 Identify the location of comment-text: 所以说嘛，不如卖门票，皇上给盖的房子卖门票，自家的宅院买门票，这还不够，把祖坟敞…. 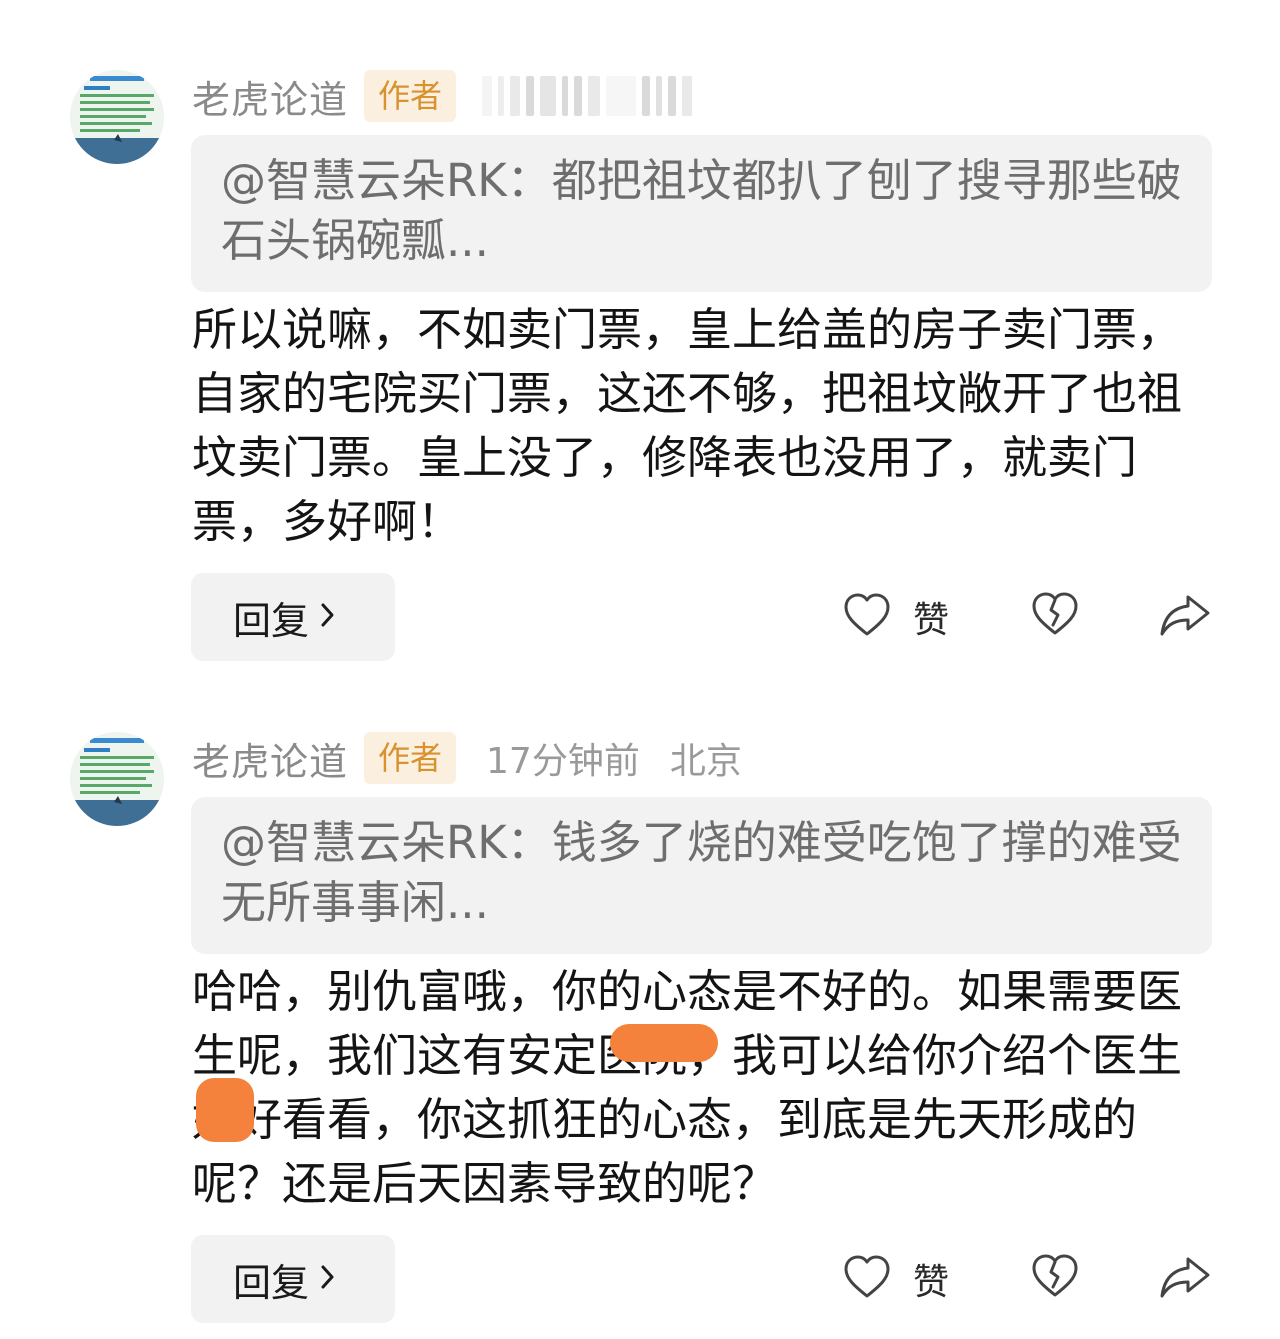
(687, 425).